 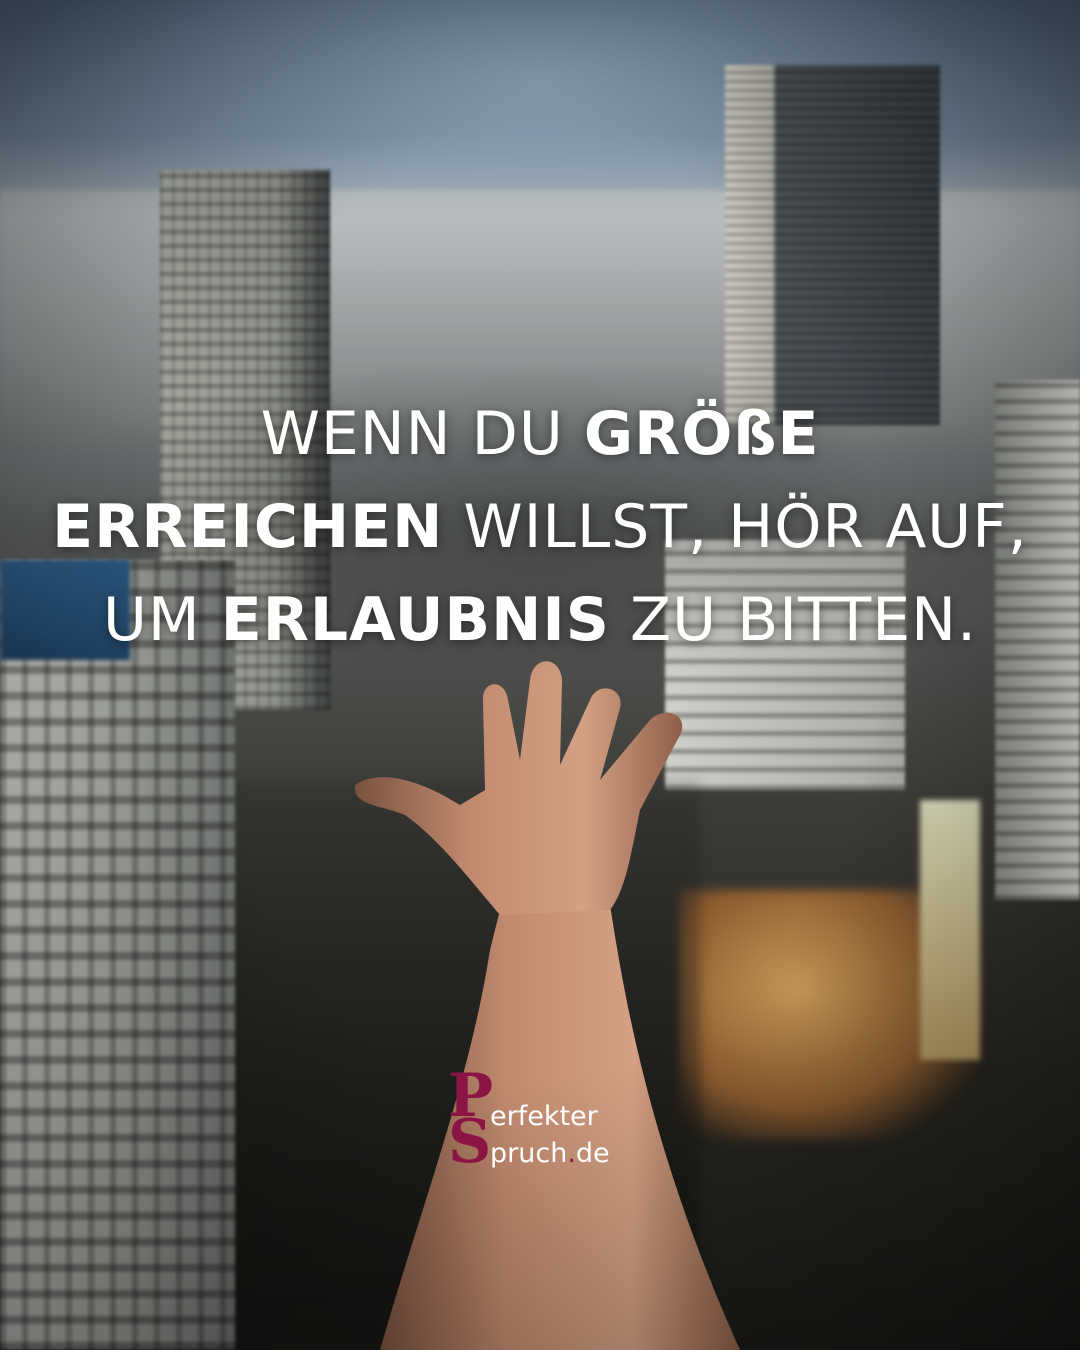 What do you see at coordinates (529, 1153) in the screenshot?
I see `logo-word: pruch` at bounding box center [529, 1153].